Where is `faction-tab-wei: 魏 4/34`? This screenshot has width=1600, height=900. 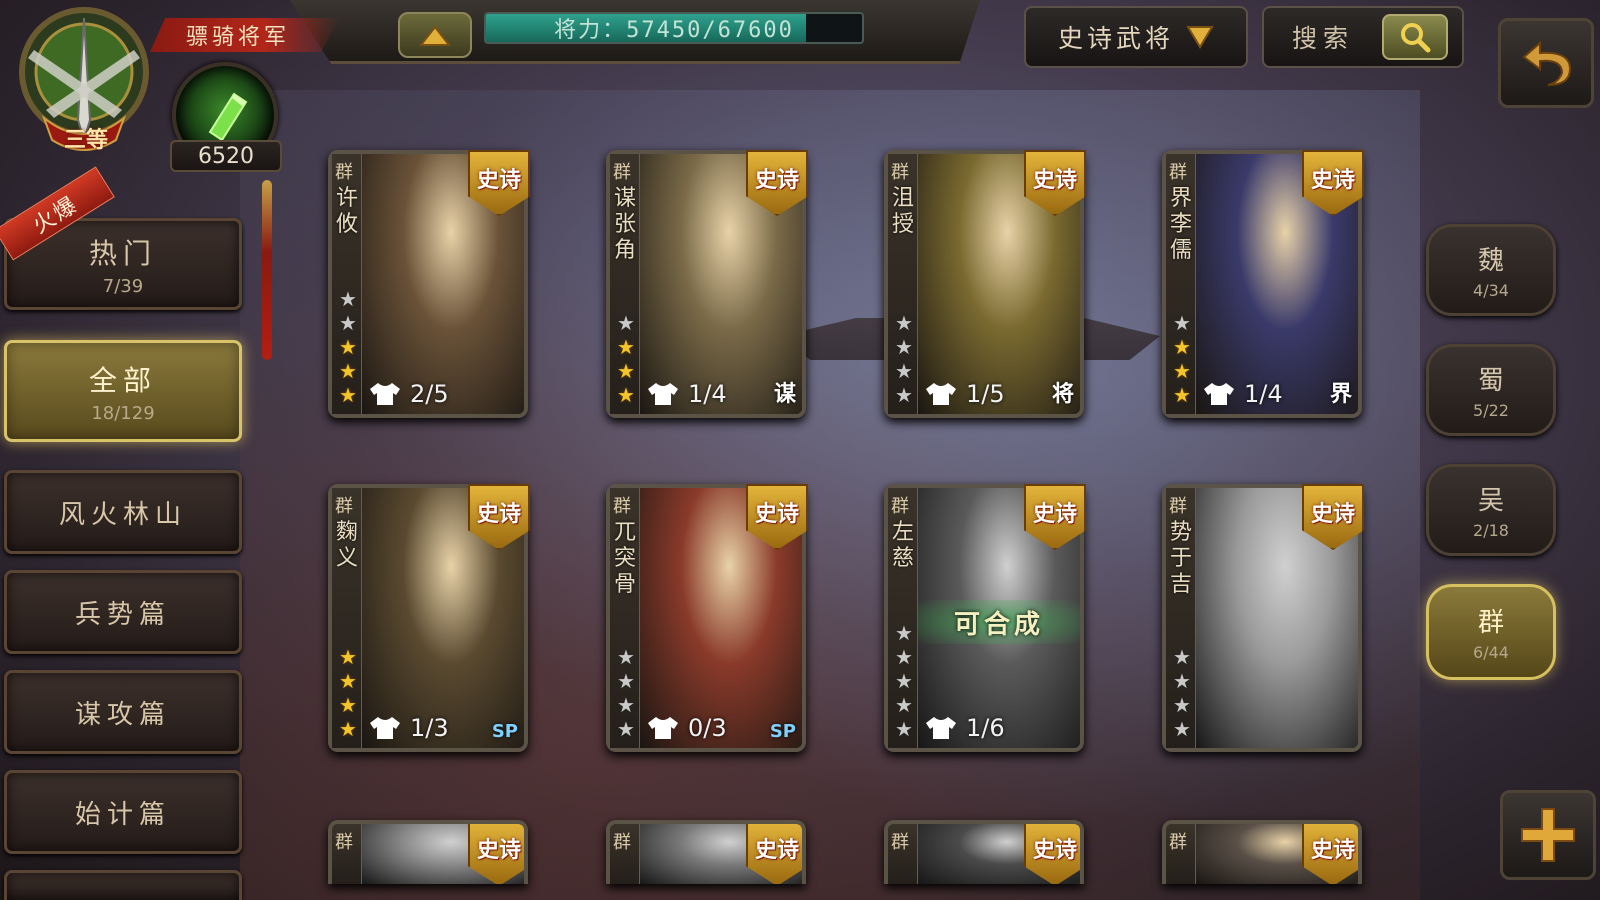 faction-tab-wei: 魏 4/34 is located at coordinates (1491, 270).